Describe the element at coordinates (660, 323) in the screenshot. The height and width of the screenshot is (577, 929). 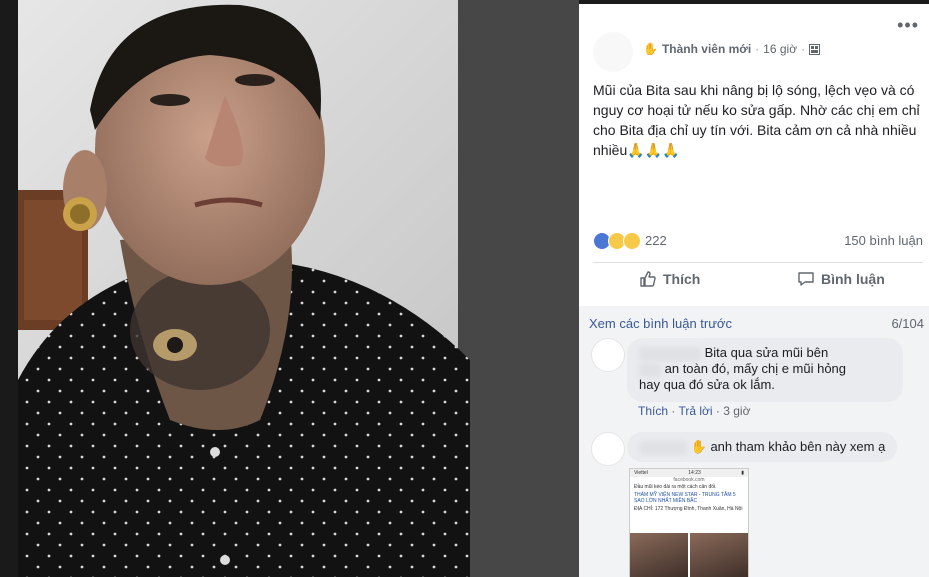
I see `view-previous-comments-link: Xem các bình luận trước` at that location.